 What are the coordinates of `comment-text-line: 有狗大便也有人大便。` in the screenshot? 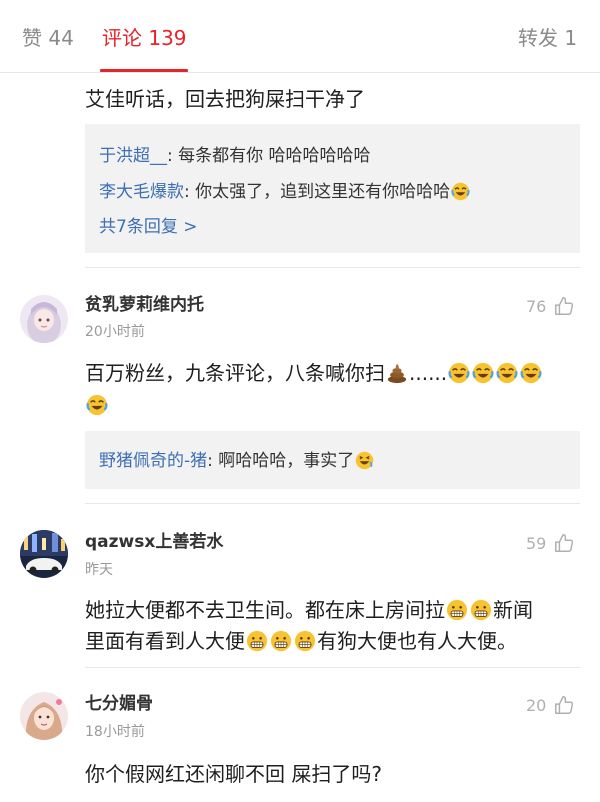 It's located at (417, 641).